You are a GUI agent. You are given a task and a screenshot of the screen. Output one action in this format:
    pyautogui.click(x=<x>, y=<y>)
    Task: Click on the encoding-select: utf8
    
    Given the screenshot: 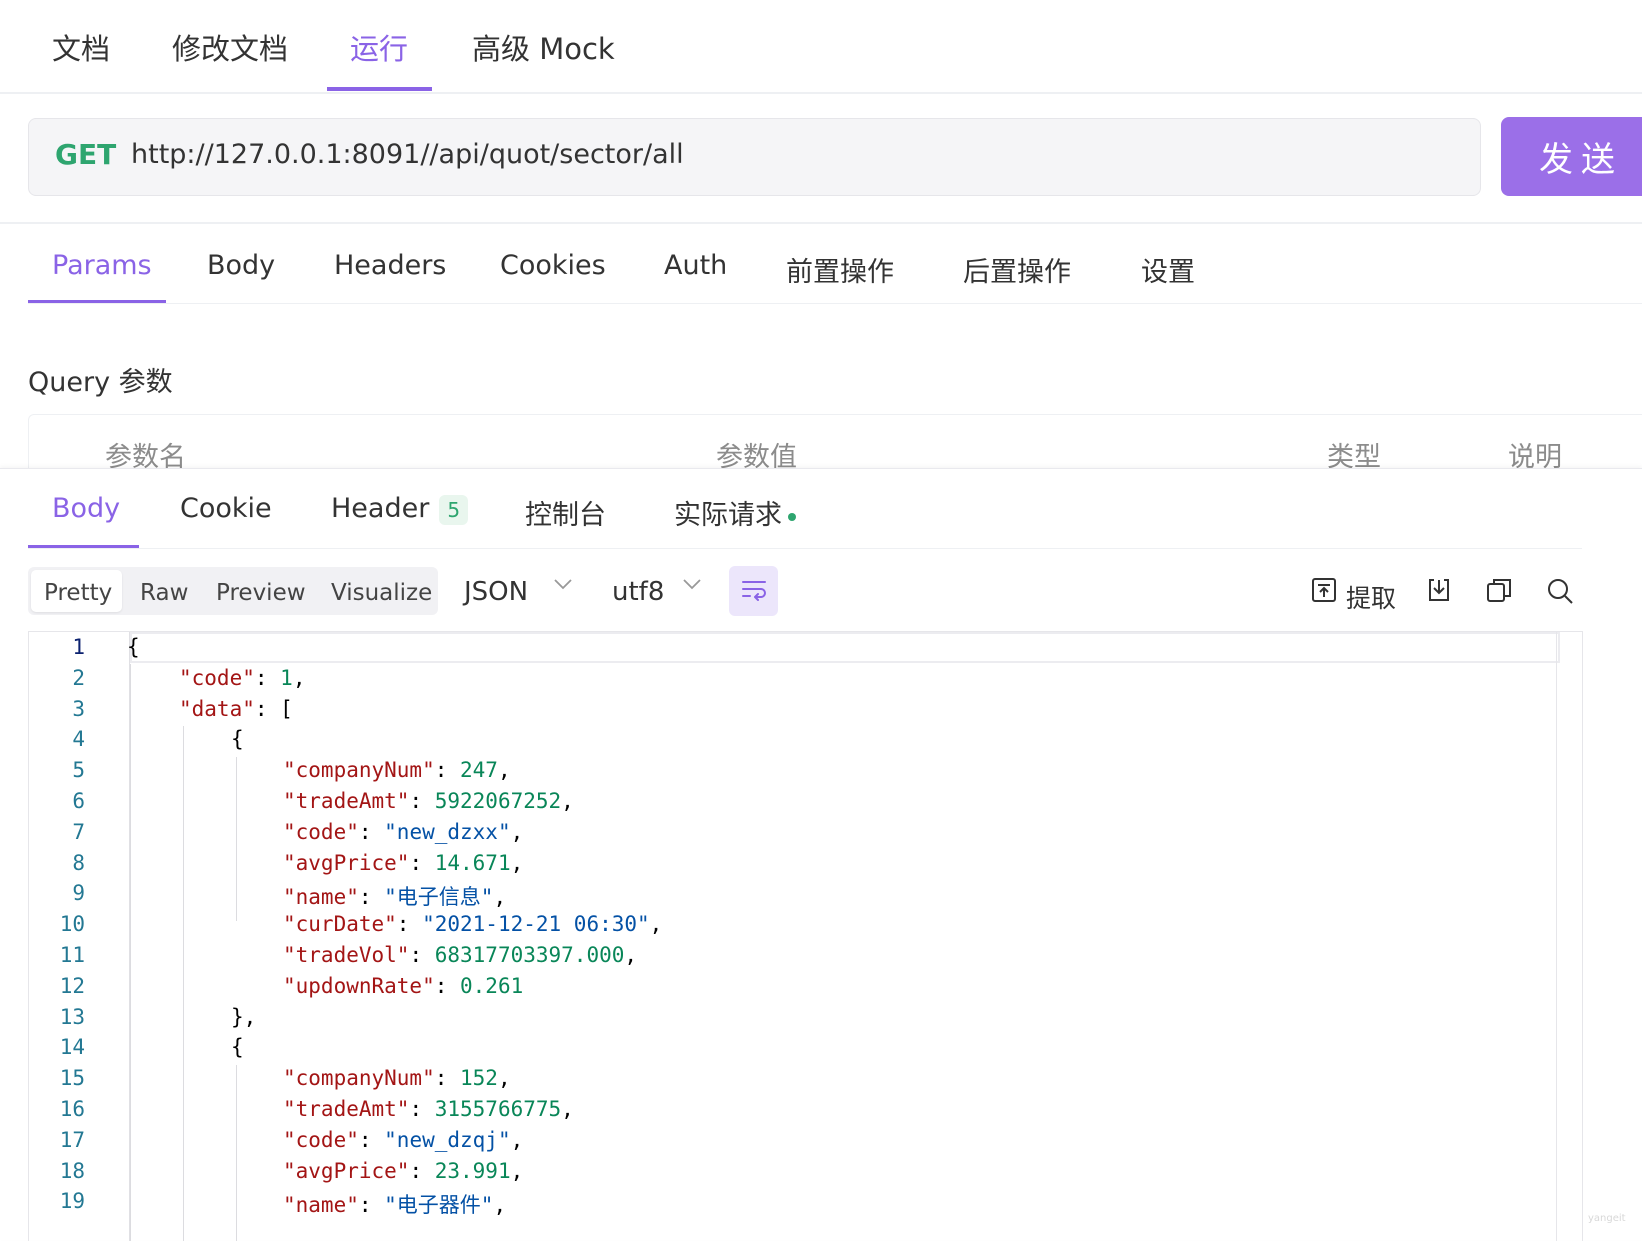 What is the action you would take?
    pyautogui.click(x=638, y=592)
    